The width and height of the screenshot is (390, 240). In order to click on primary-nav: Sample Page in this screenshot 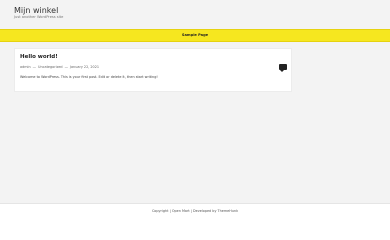, I will do `click(195, 35)`.